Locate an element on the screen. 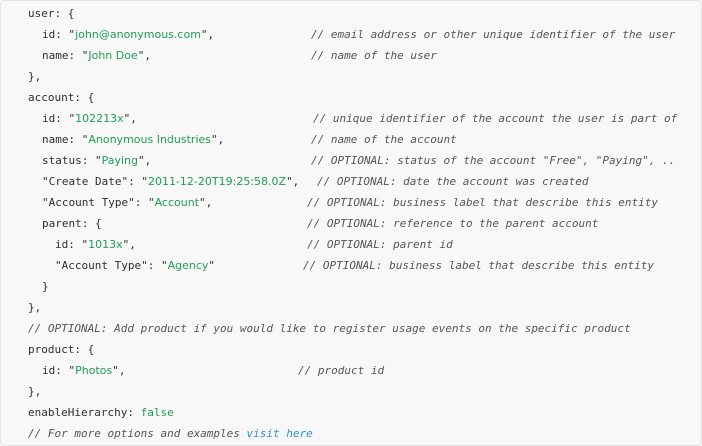 The height and width of the screenshot is (446, 702). code-line-product-open: product: { is located at coordinates (351, 349).